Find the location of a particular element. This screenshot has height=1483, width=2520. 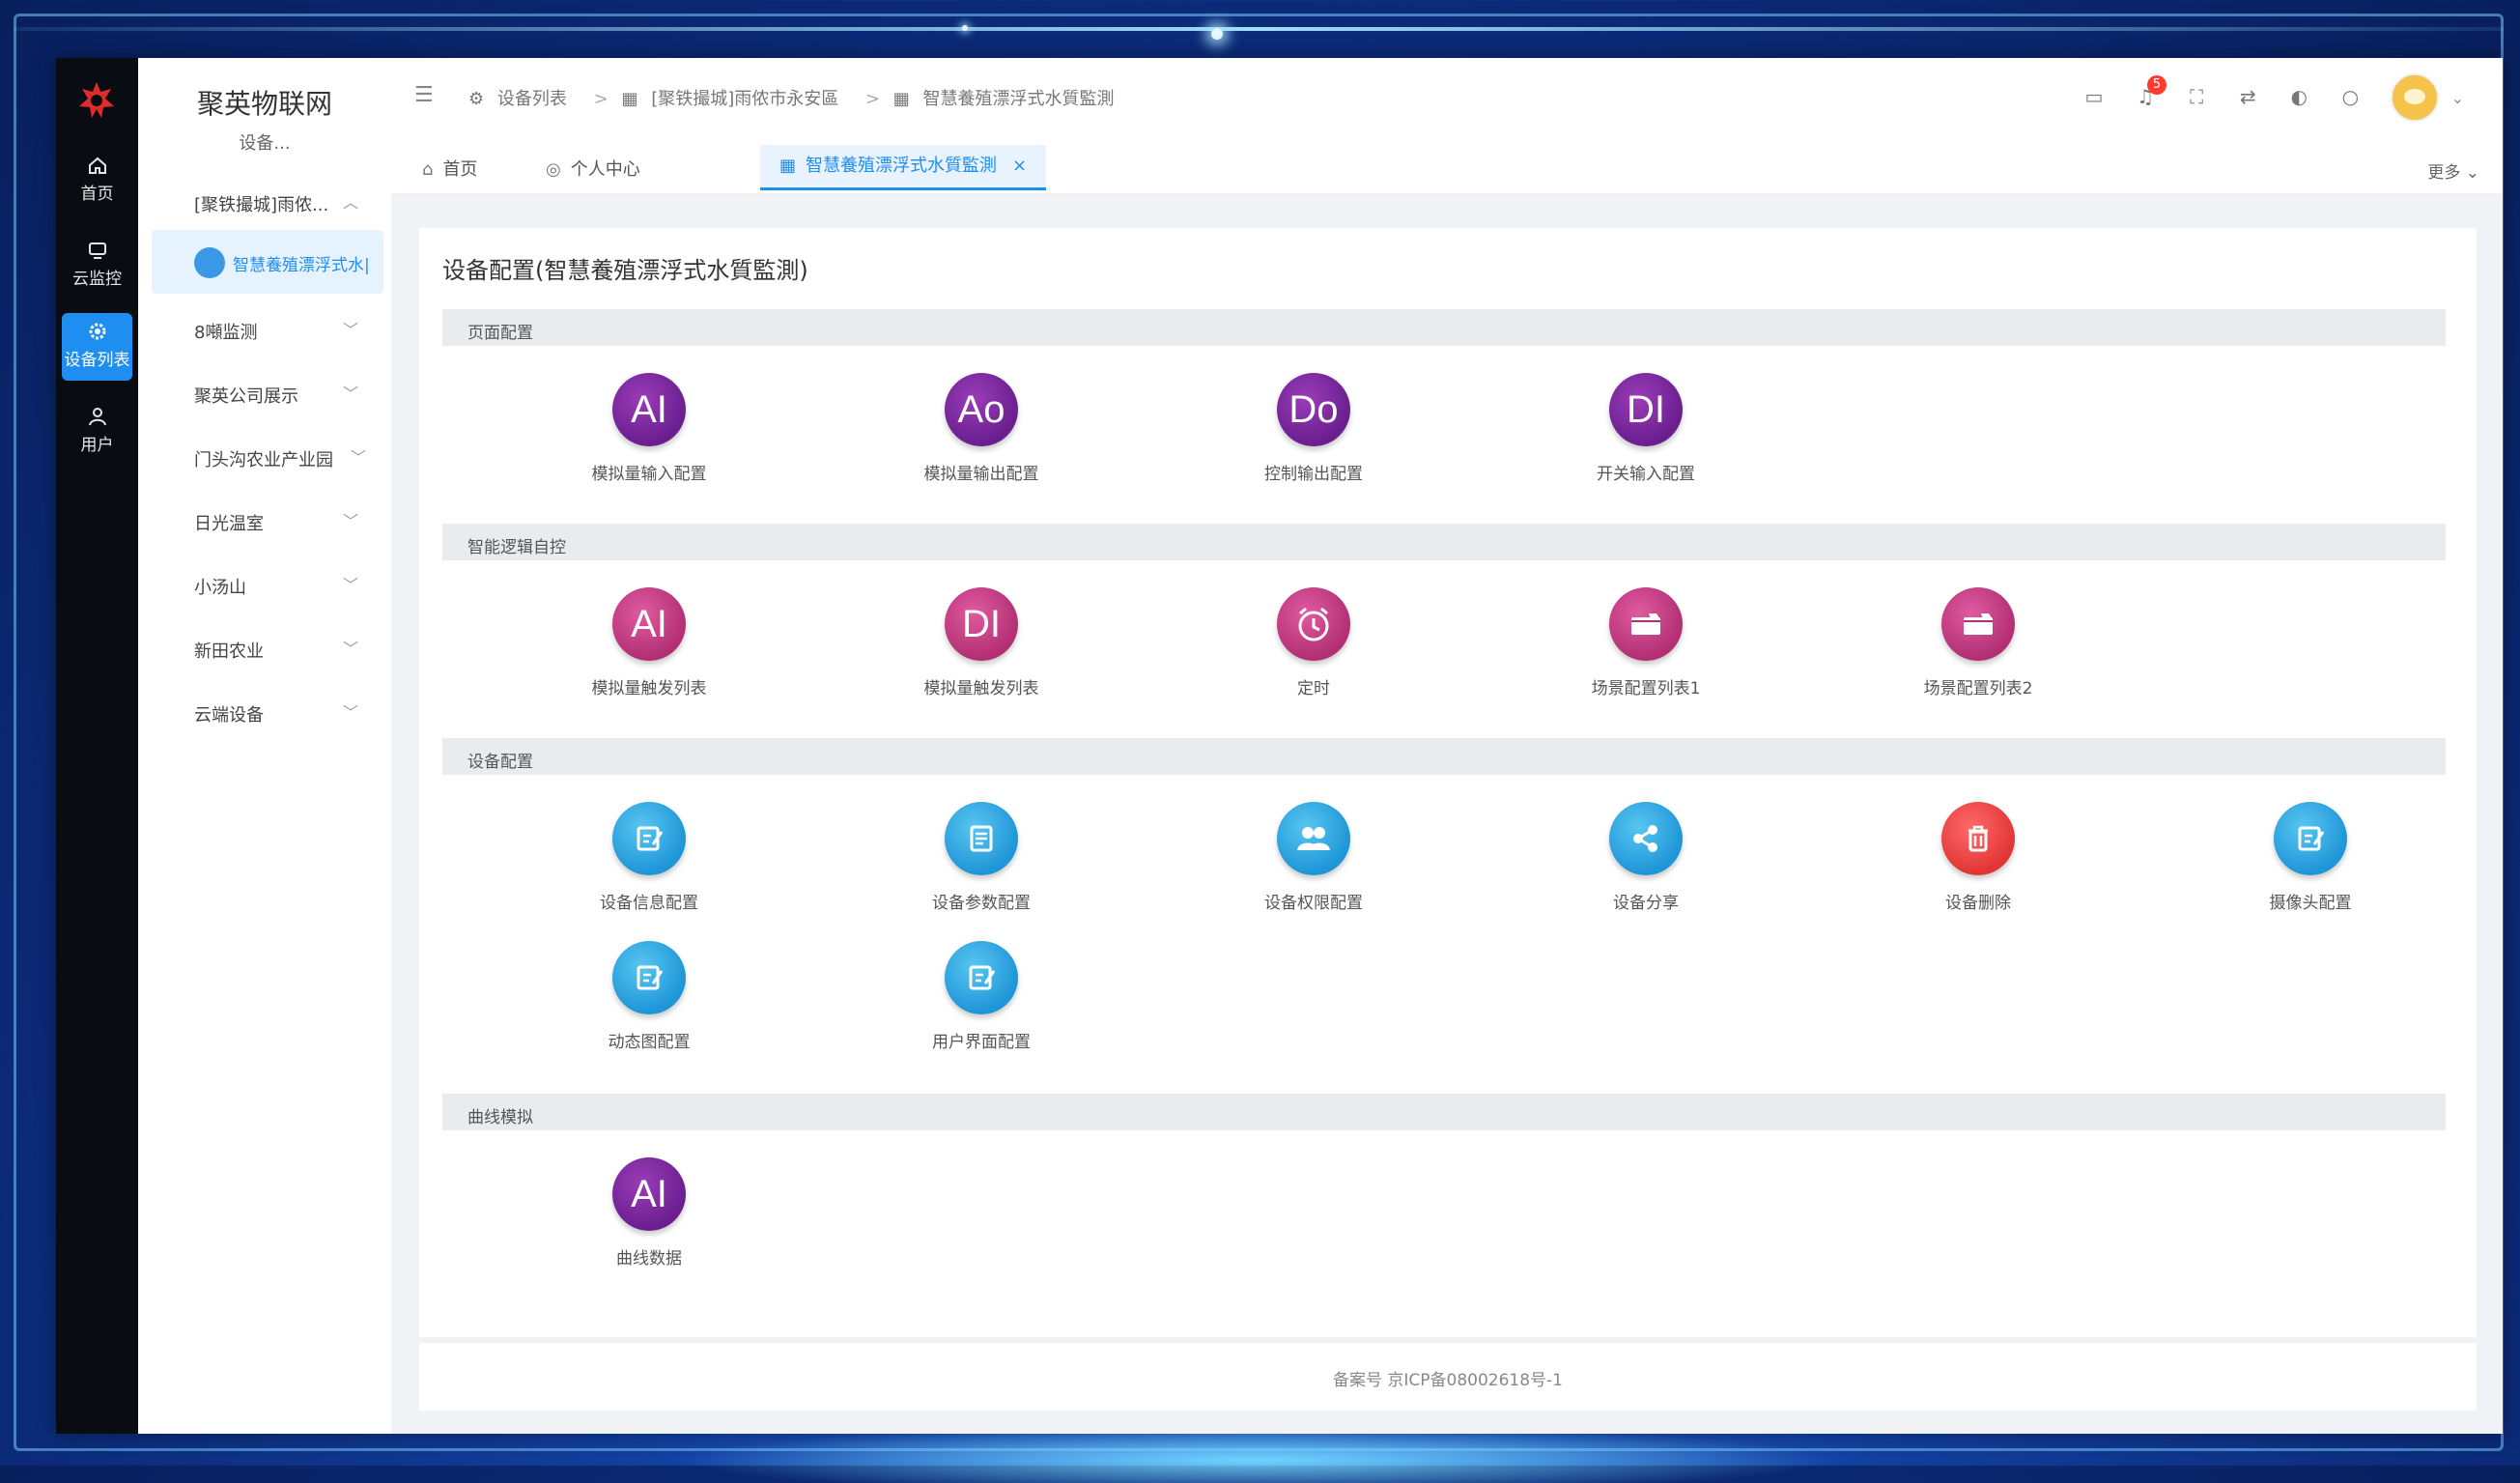

share-icon is located at coordinates (1646, 838).